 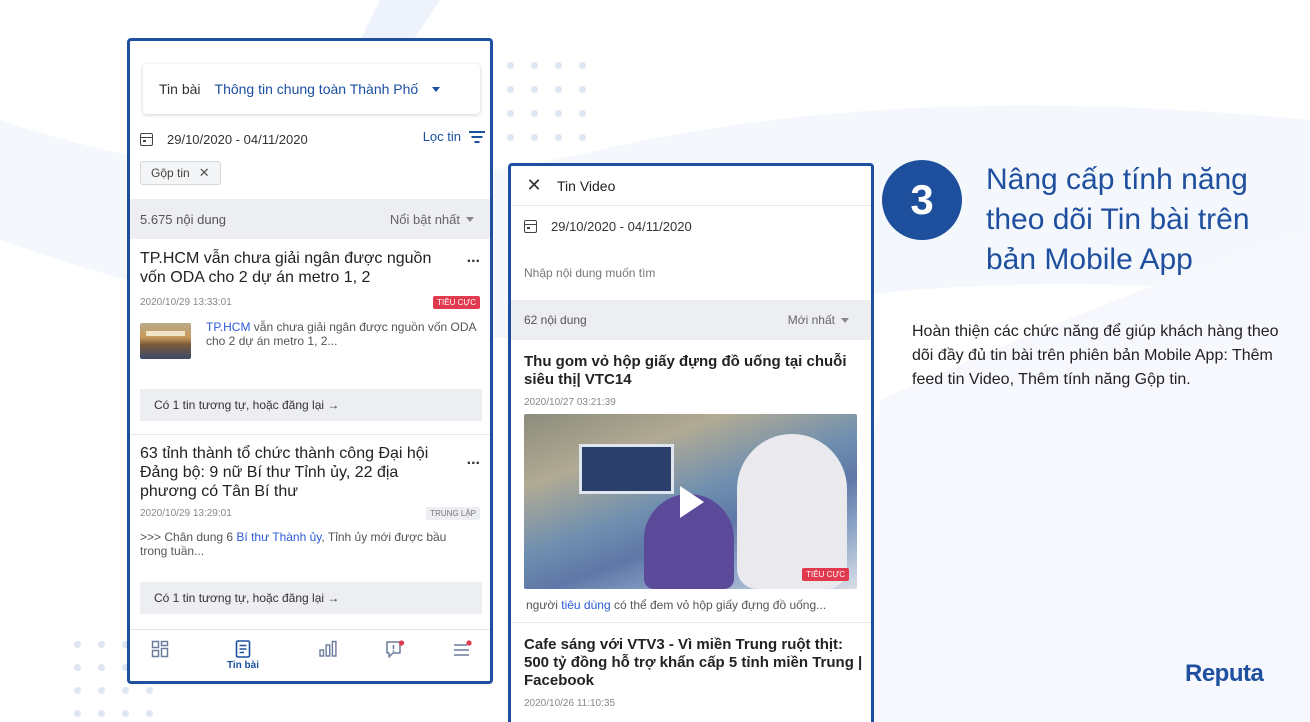 I want to click on tab-dashboard, so click(x=160, y=649).